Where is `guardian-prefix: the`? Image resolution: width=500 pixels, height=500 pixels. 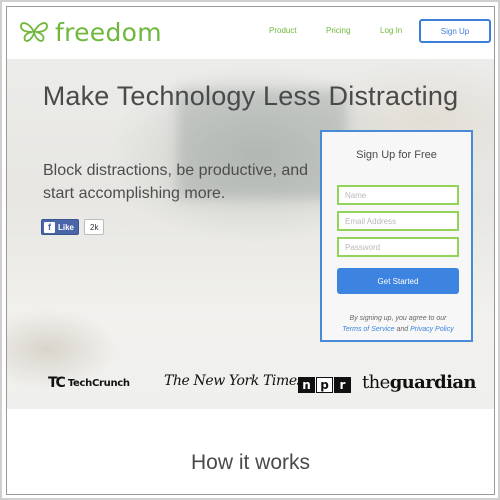 guardian-prefix: the is located at coordinates (376, 382).